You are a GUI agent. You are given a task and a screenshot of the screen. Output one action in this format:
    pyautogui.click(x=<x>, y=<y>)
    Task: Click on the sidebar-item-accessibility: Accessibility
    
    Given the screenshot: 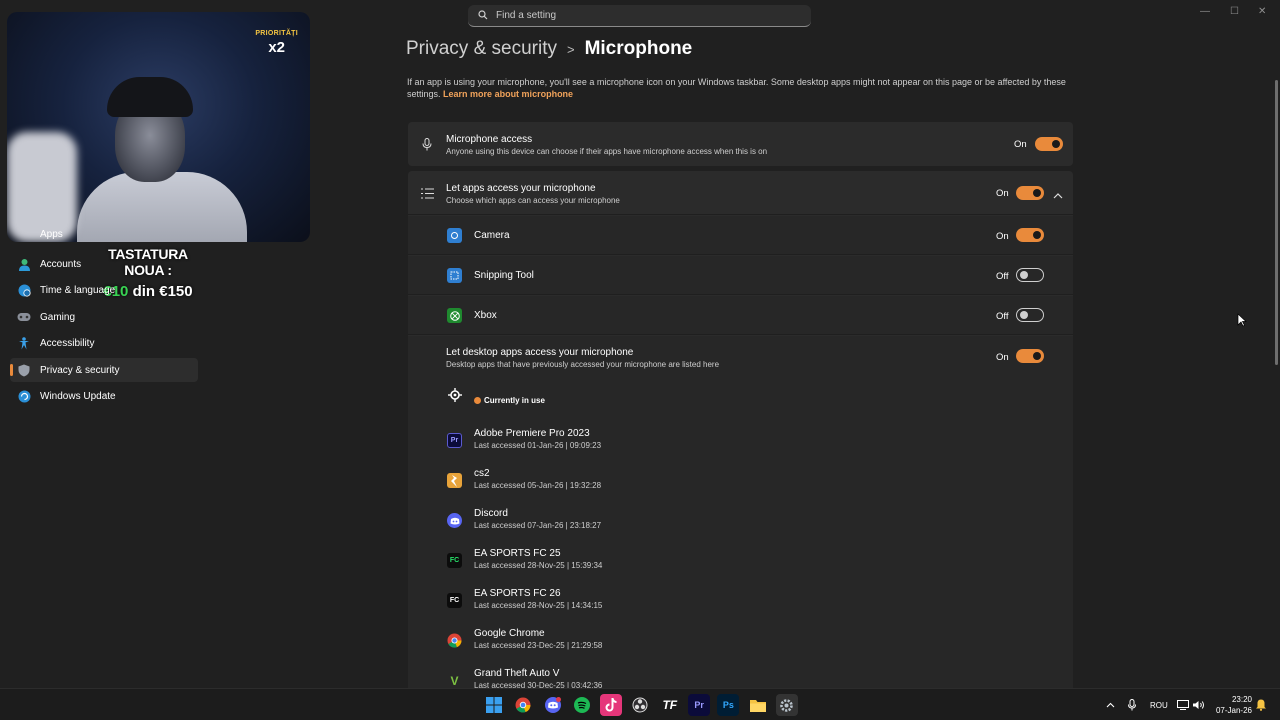 What is the action you would take?
    pyautogui.click(x=104, y=344)
    